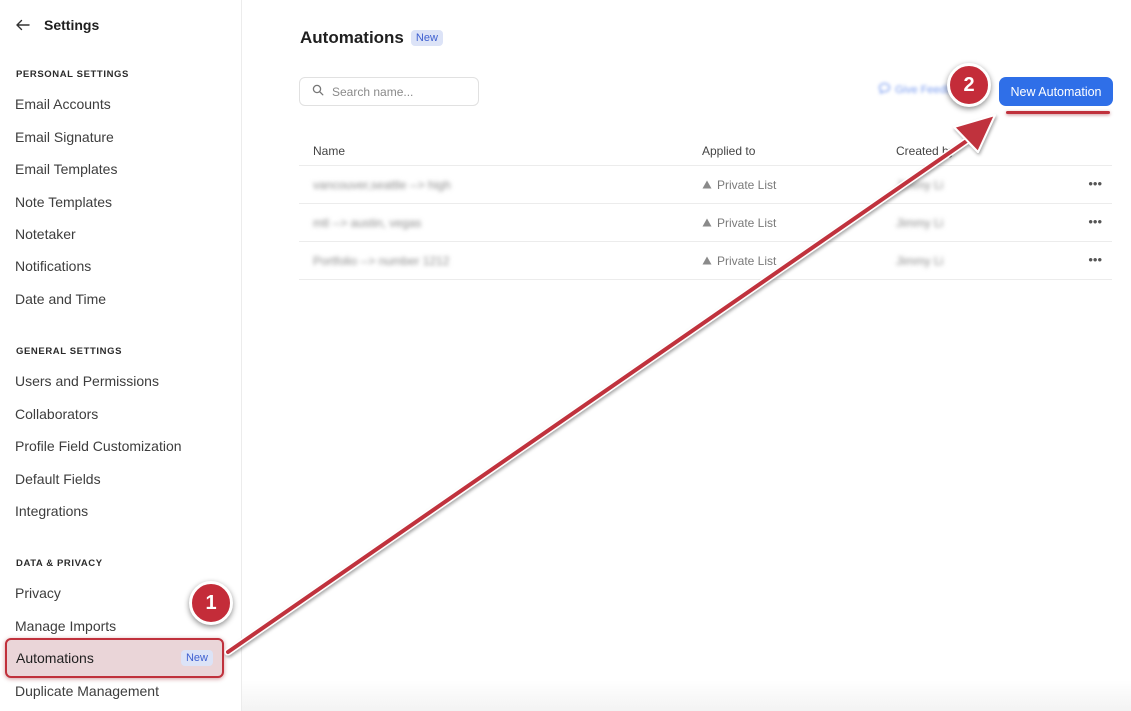  Describe the element at coordinates (87, 691) in the screenshot. I see `sidebar-item-duplicate-management: Duplicate Management` at that location.